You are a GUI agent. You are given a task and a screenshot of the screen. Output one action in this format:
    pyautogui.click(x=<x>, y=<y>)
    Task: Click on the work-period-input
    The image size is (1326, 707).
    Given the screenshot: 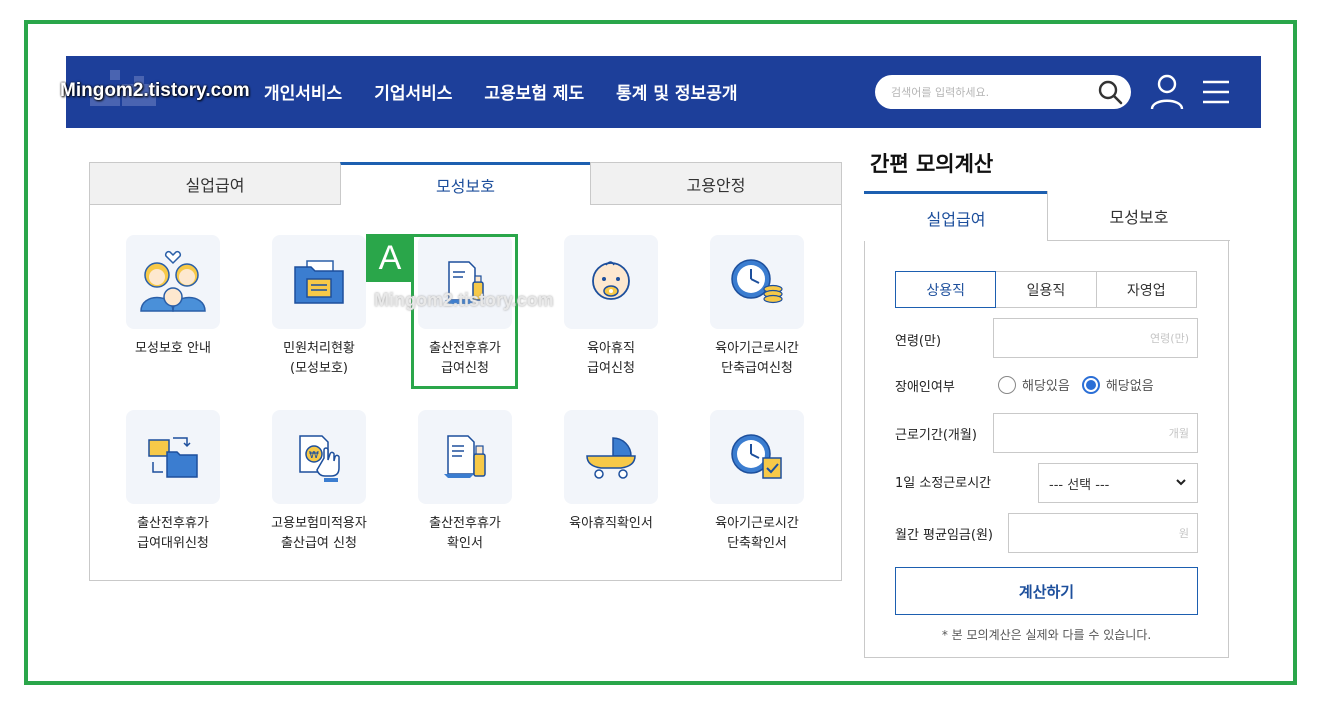 What is the action you would take?
    pyautogui.click(x=1095, y=433)
    